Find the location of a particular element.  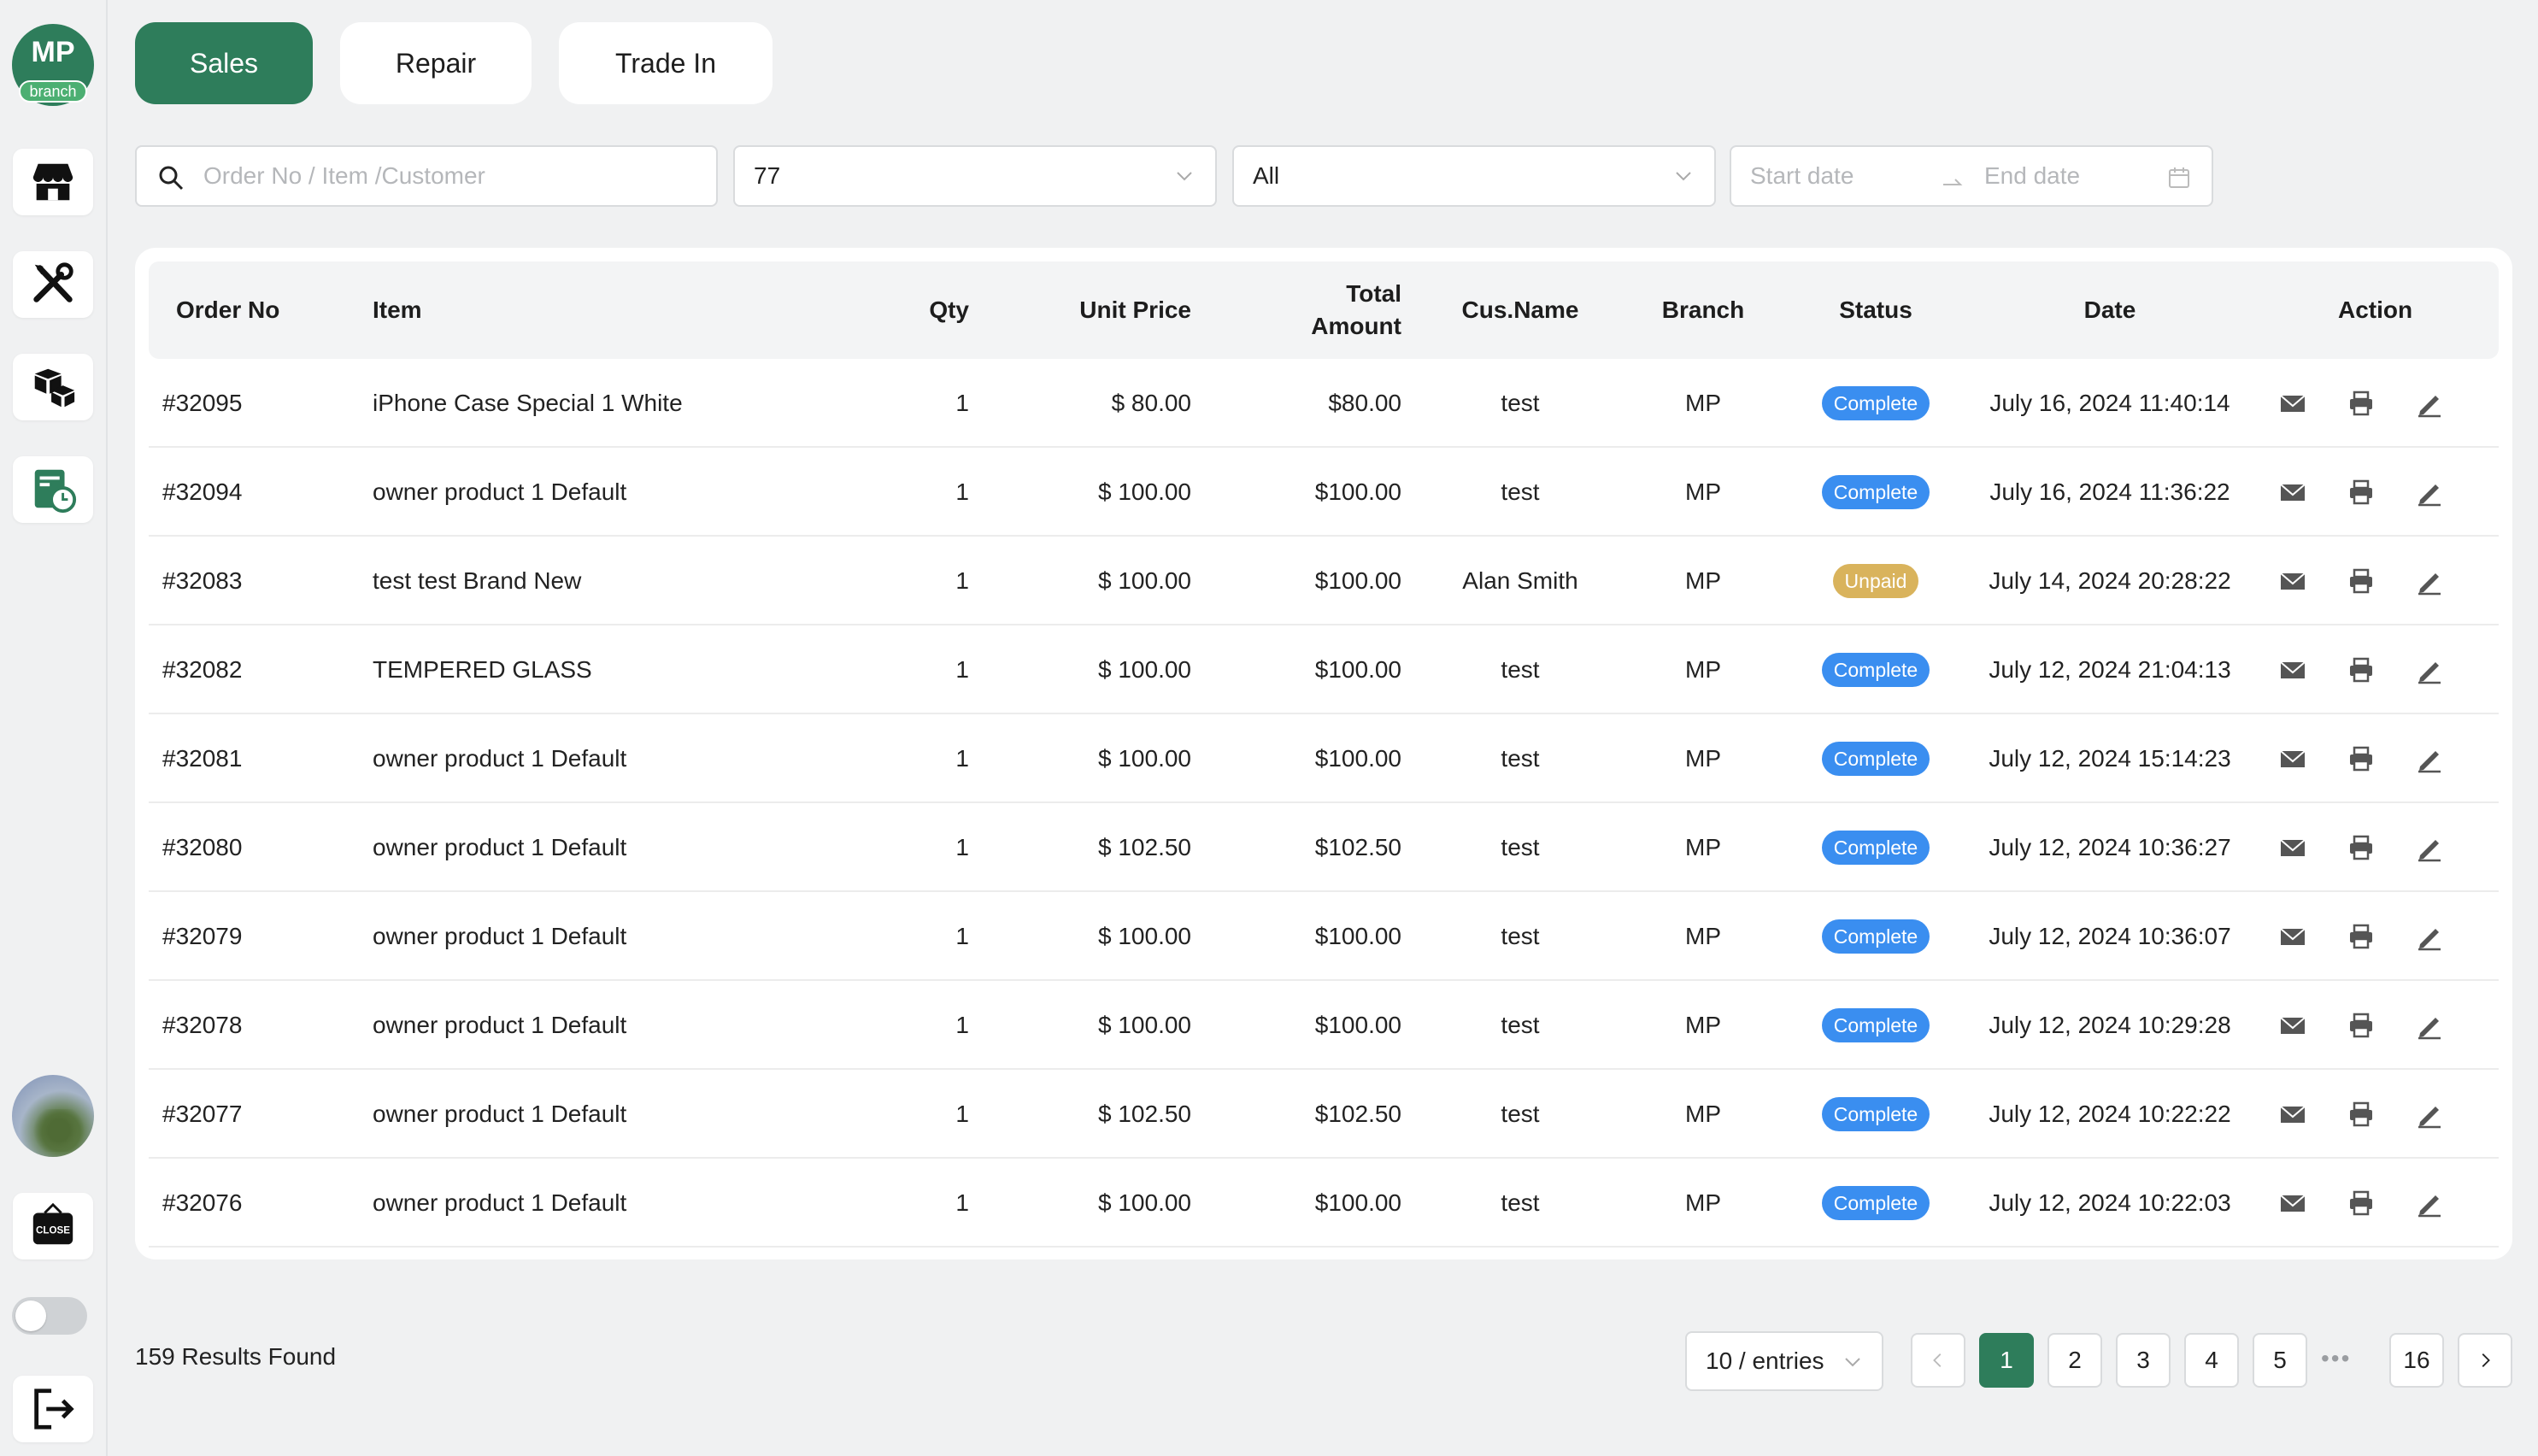

pagination-prev-button is located at coordinates (1938, 1360).